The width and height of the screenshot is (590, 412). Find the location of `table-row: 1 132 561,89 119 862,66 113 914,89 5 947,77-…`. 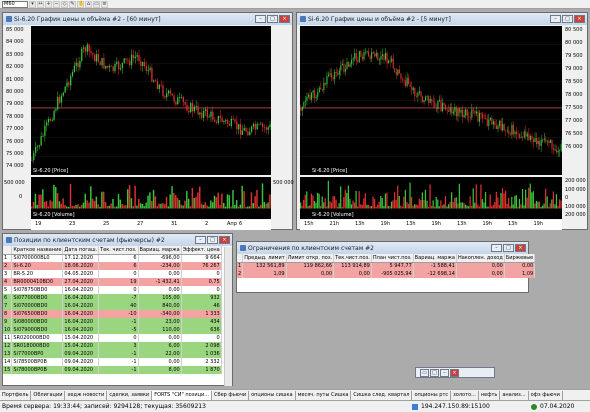

table-row: 1 132 561,89 119 862,66 113 914,89 5 947,77-… is located at coordinates (386, 266).